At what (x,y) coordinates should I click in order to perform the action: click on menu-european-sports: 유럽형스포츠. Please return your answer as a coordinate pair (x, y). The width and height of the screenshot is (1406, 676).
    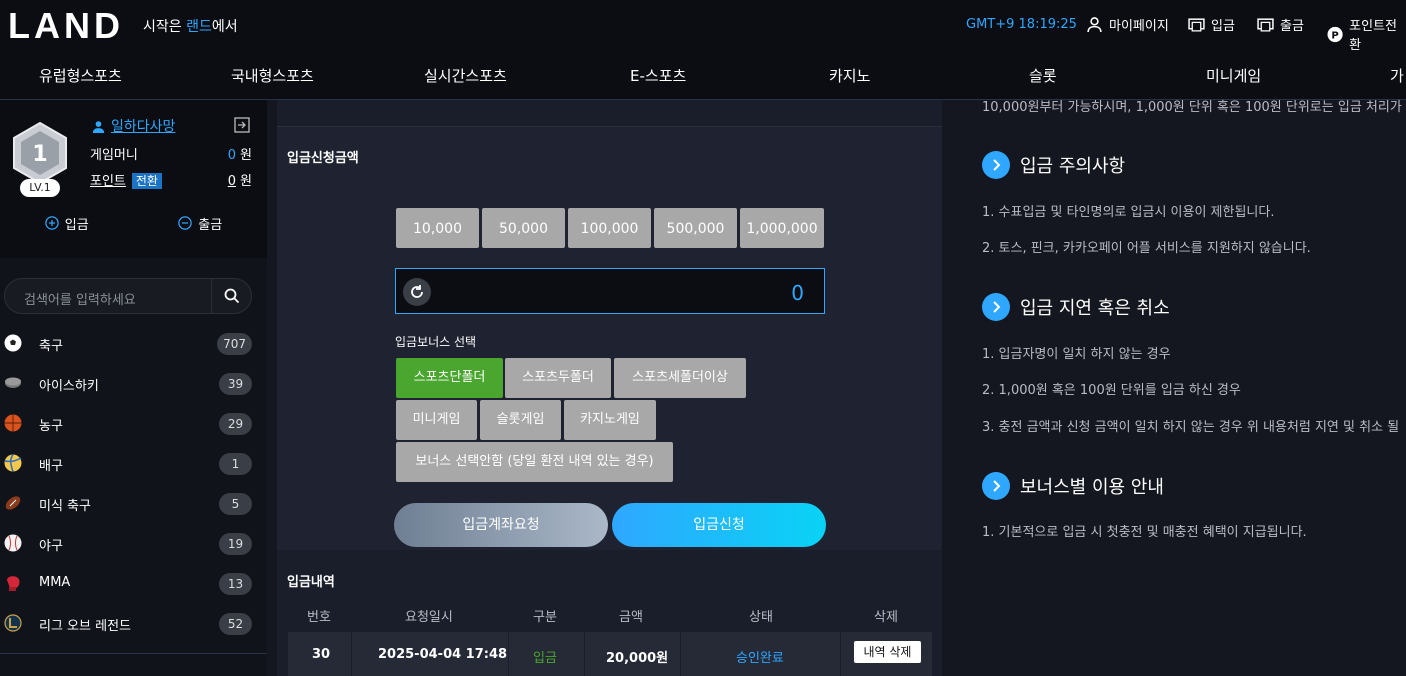
    Looking at the image, I should click on (80, 75).